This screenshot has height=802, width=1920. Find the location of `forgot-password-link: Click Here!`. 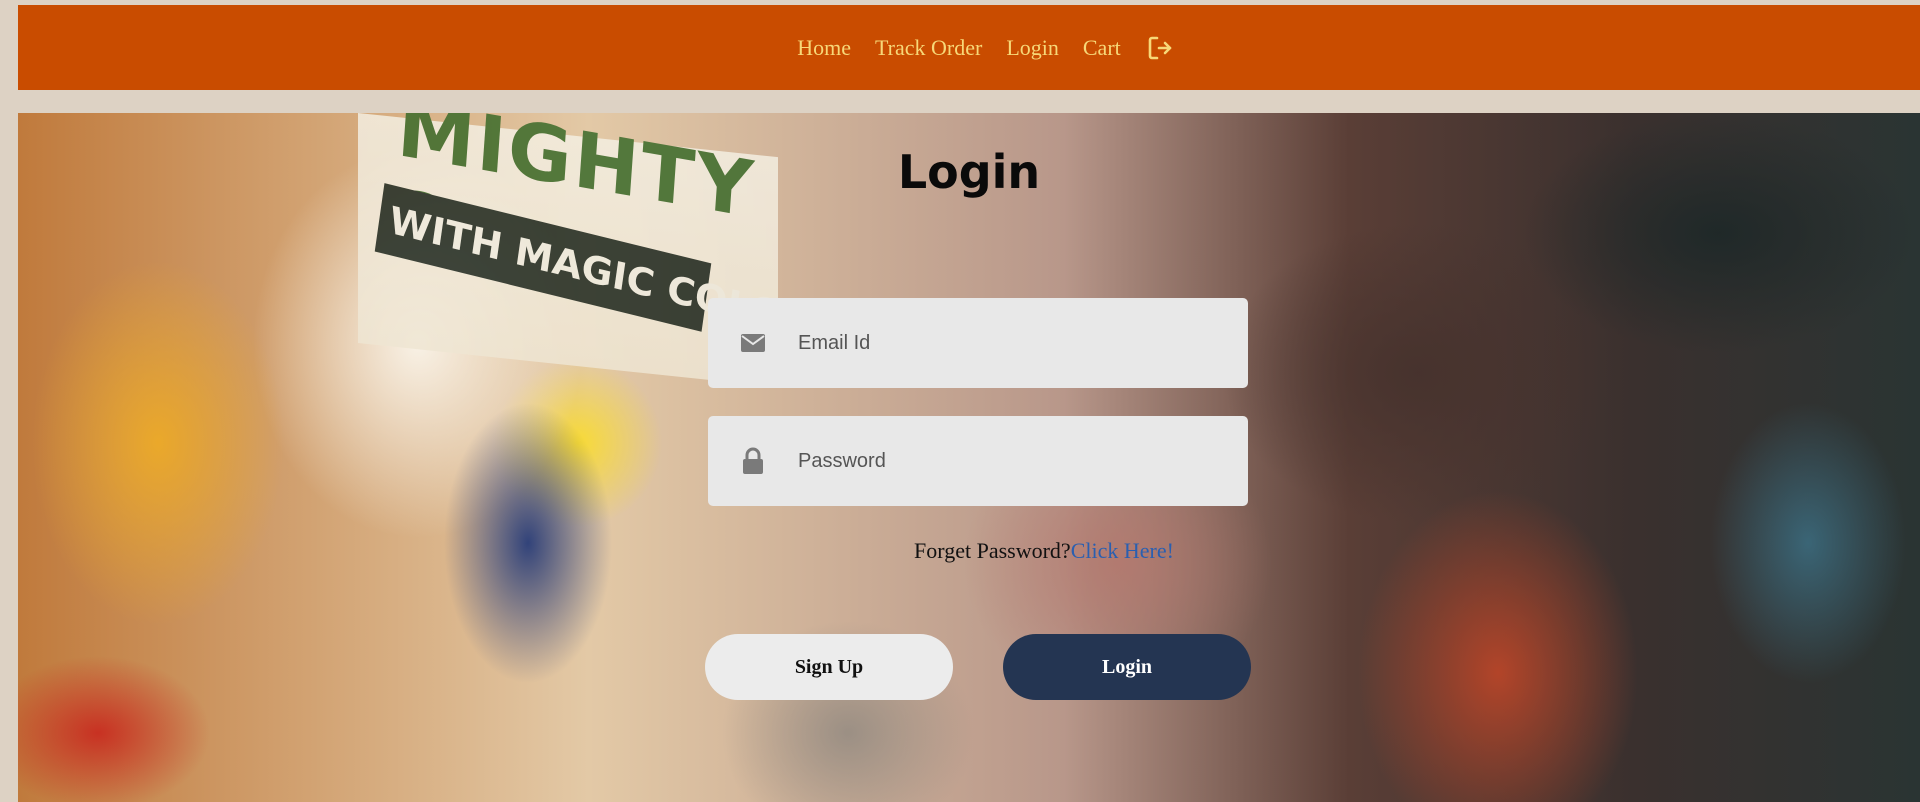

forgot-password-link: Click Here! is located at coordinates (1122, 550).